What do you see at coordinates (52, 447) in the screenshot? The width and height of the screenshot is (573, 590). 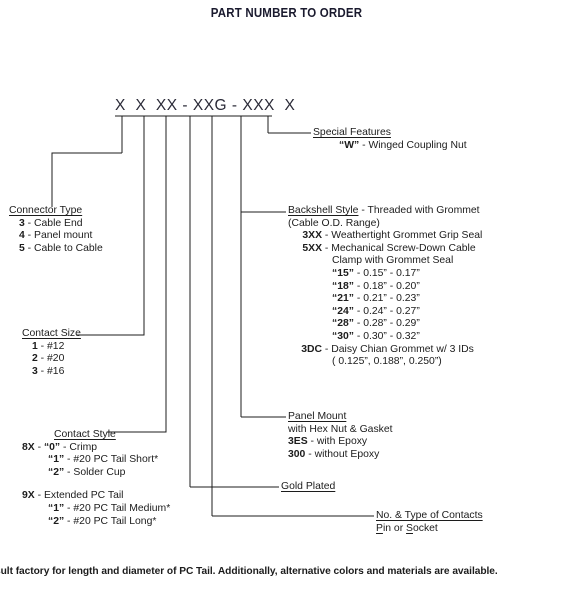 I see `contact-style-8x-first-code: “0”` at bounding box center [52, 447].